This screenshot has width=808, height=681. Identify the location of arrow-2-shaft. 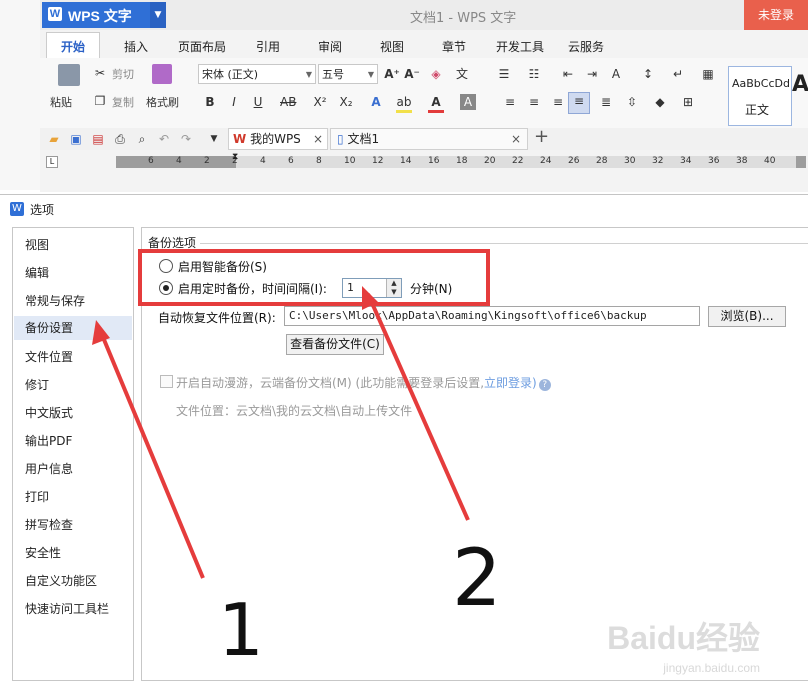
(418, 407).